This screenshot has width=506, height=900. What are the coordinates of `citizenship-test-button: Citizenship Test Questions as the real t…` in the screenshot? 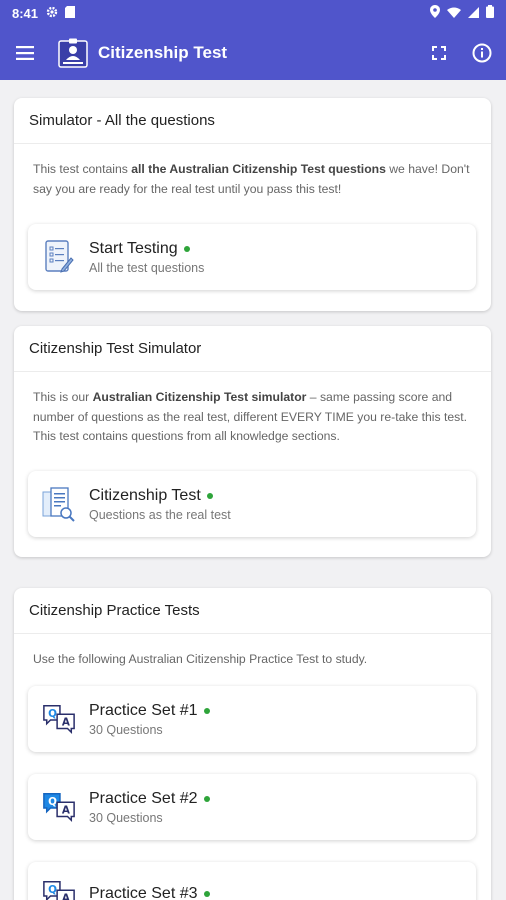 It's located at (252, 504).